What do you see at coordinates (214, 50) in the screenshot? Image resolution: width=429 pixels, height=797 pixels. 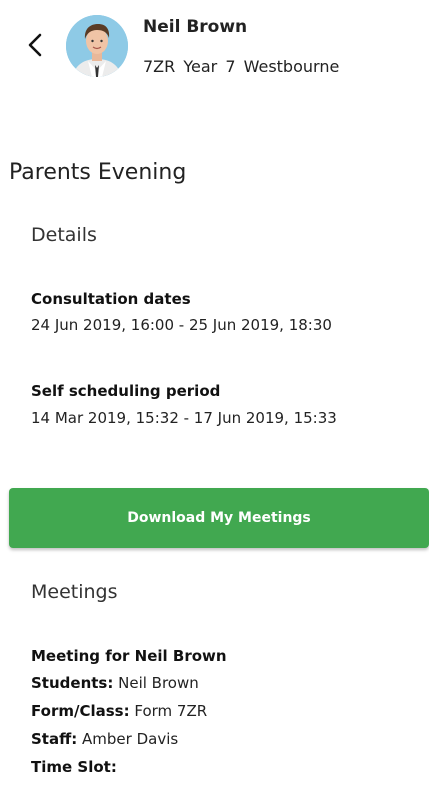 I see `student-header: Neil Brown 7ZR Year 7 Westbourne` at bounding box center [214, 50].